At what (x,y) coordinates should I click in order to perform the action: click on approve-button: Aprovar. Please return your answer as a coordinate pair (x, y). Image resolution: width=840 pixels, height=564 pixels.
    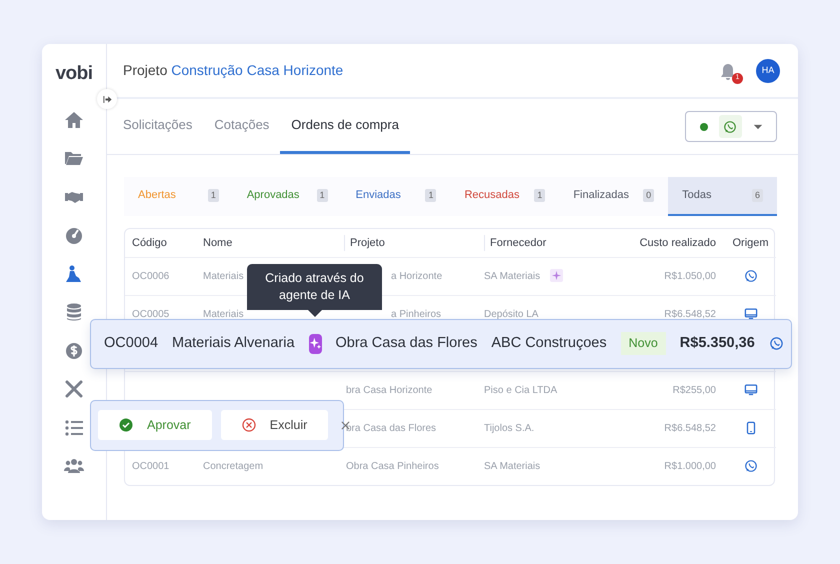
    Looking at the image, I should click on (155, 425).